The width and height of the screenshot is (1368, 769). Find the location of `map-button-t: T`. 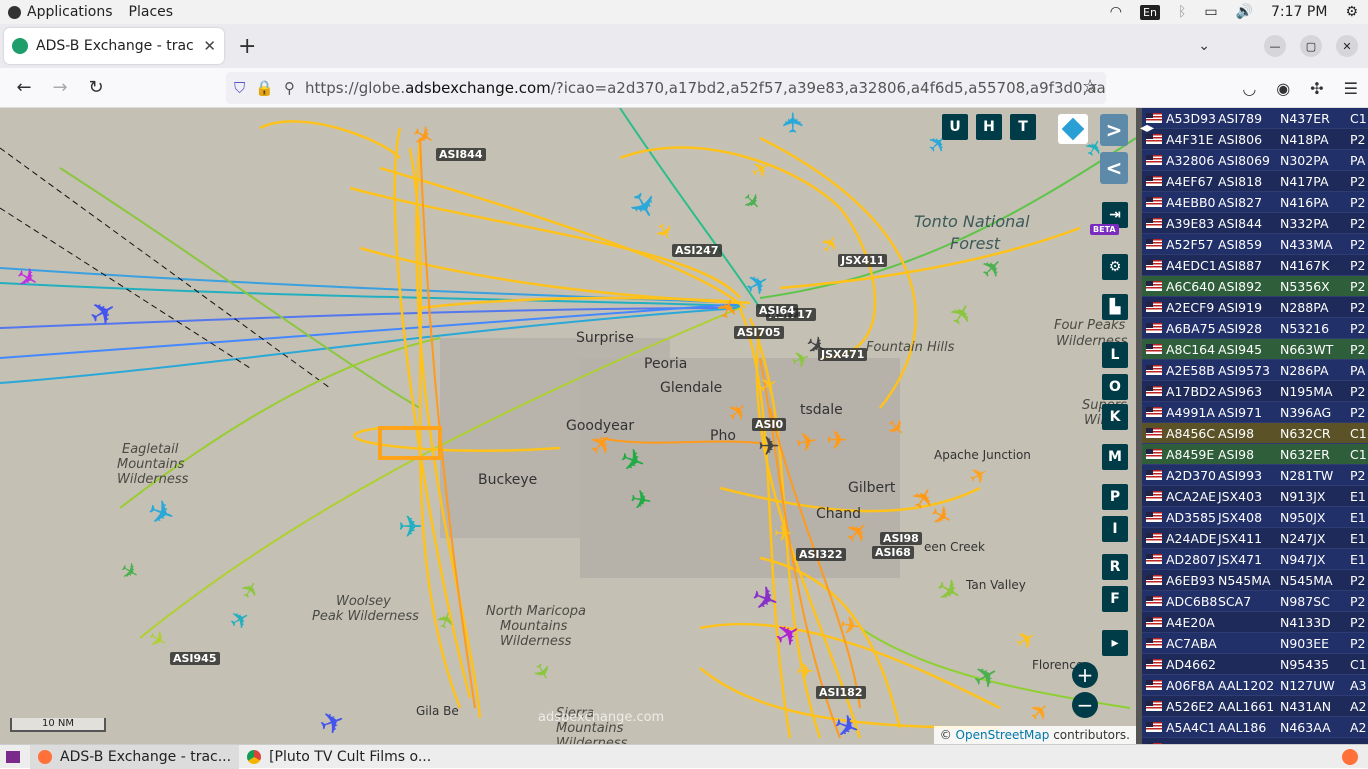

map-button-t: T is located at coordinates (1023, 127).